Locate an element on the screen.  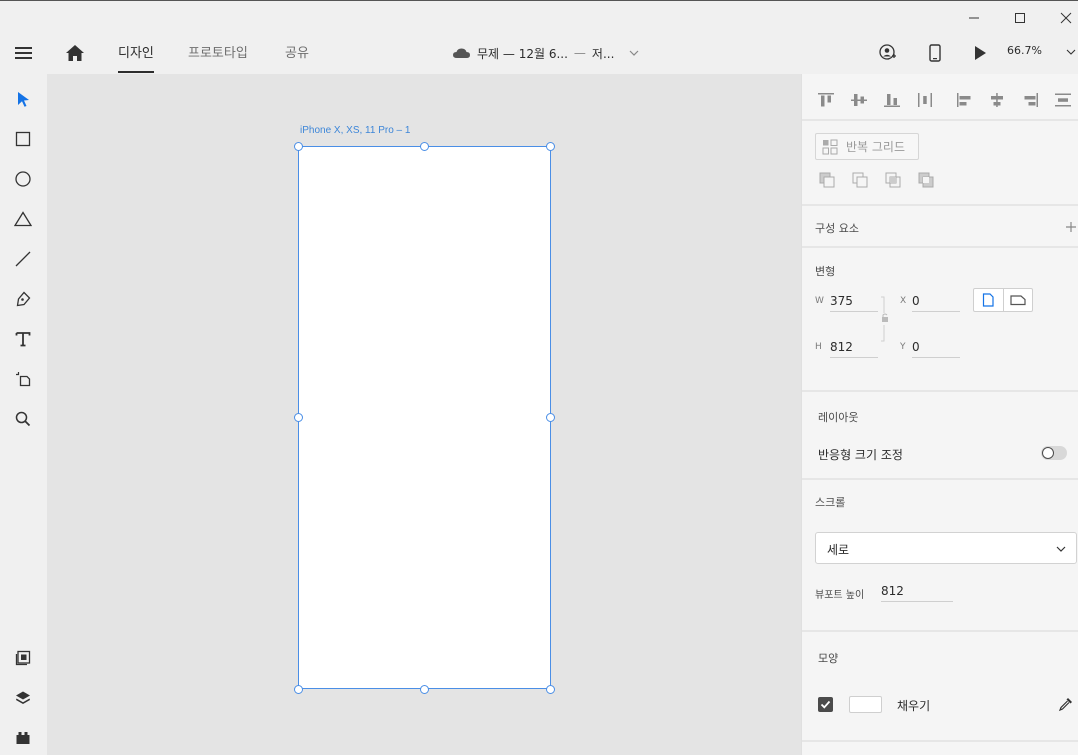
device-preview-button is located at coordinates (935, 53).